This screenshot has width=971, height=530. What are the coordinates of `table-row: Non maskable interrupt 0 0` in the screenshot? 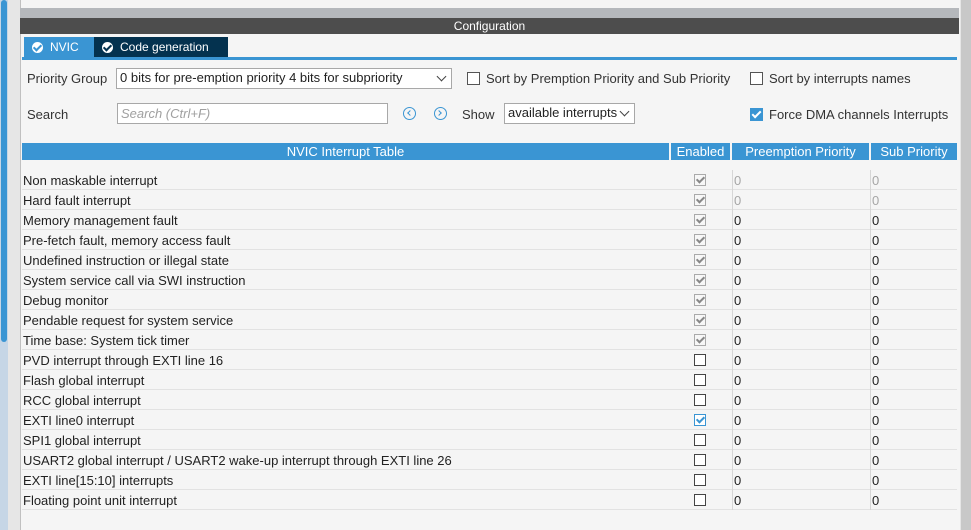 It's located at (489, 180).